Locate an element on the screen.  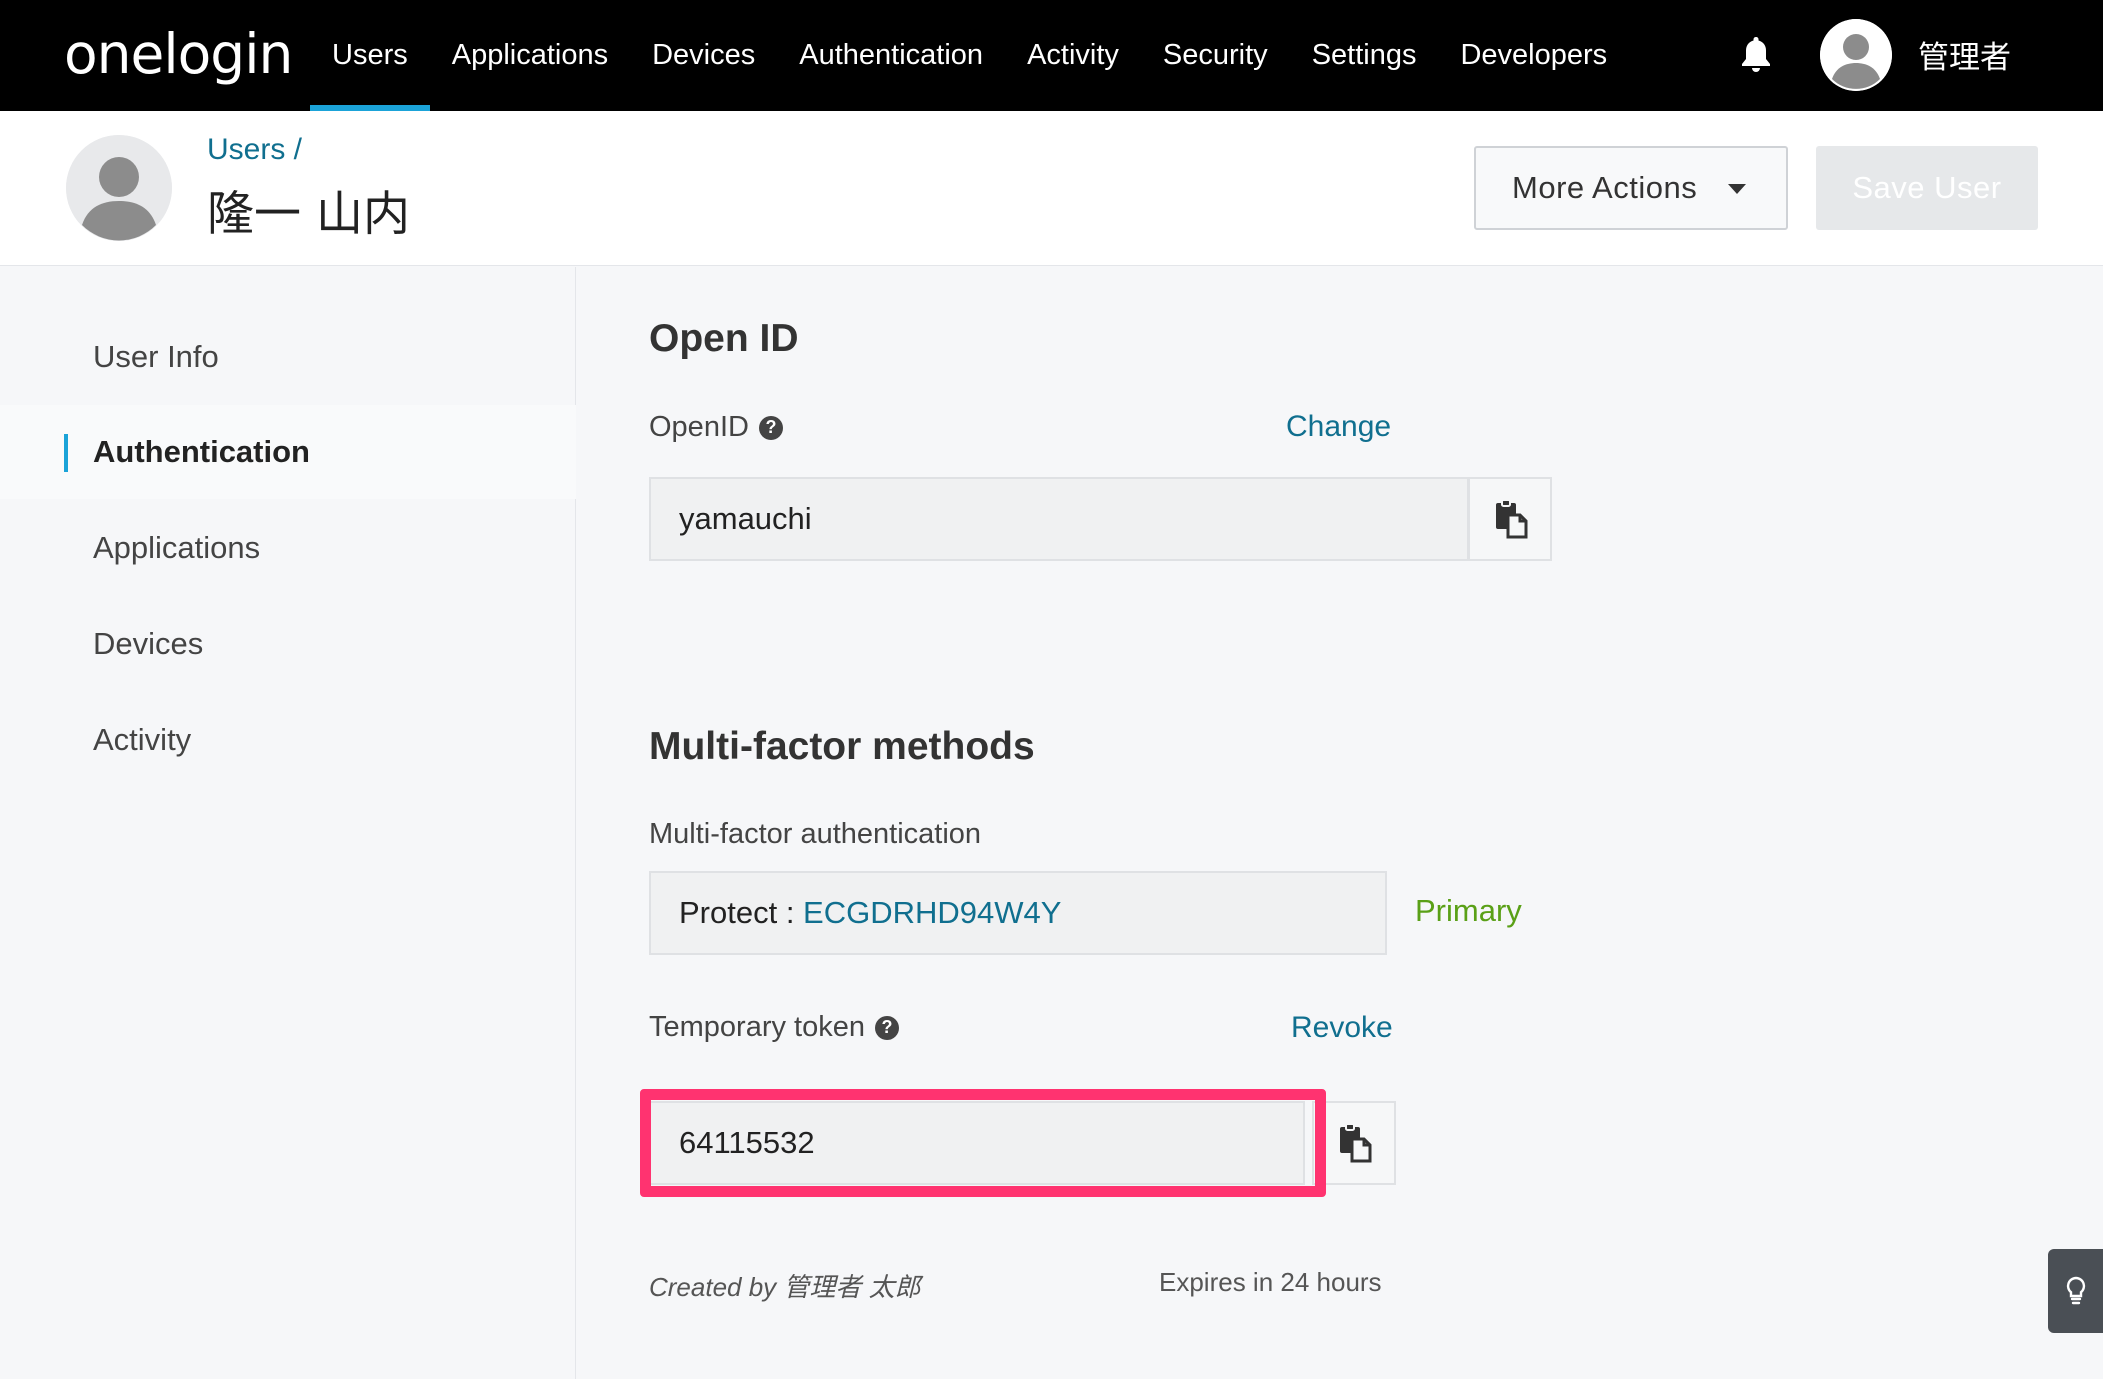
nav-authentication: Authentication is located at coordinates (891, 55).